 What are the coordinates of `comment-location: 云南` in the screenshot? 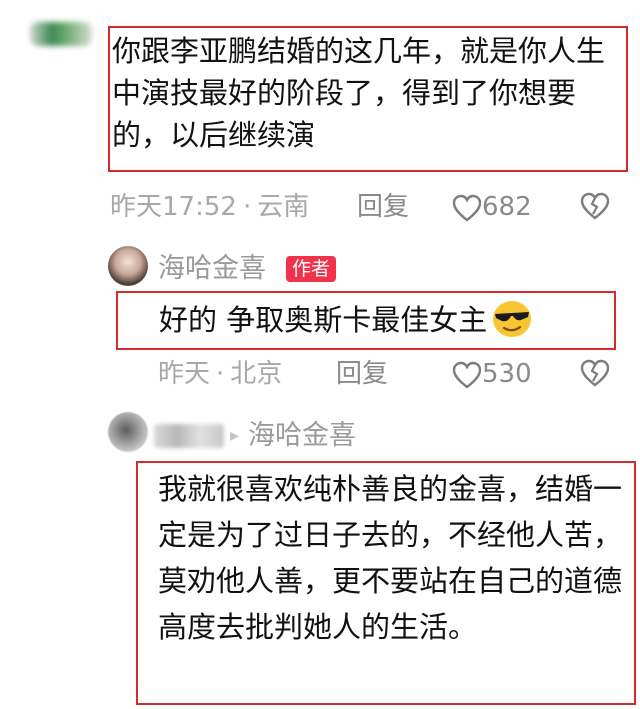 It's located at (283, 207).